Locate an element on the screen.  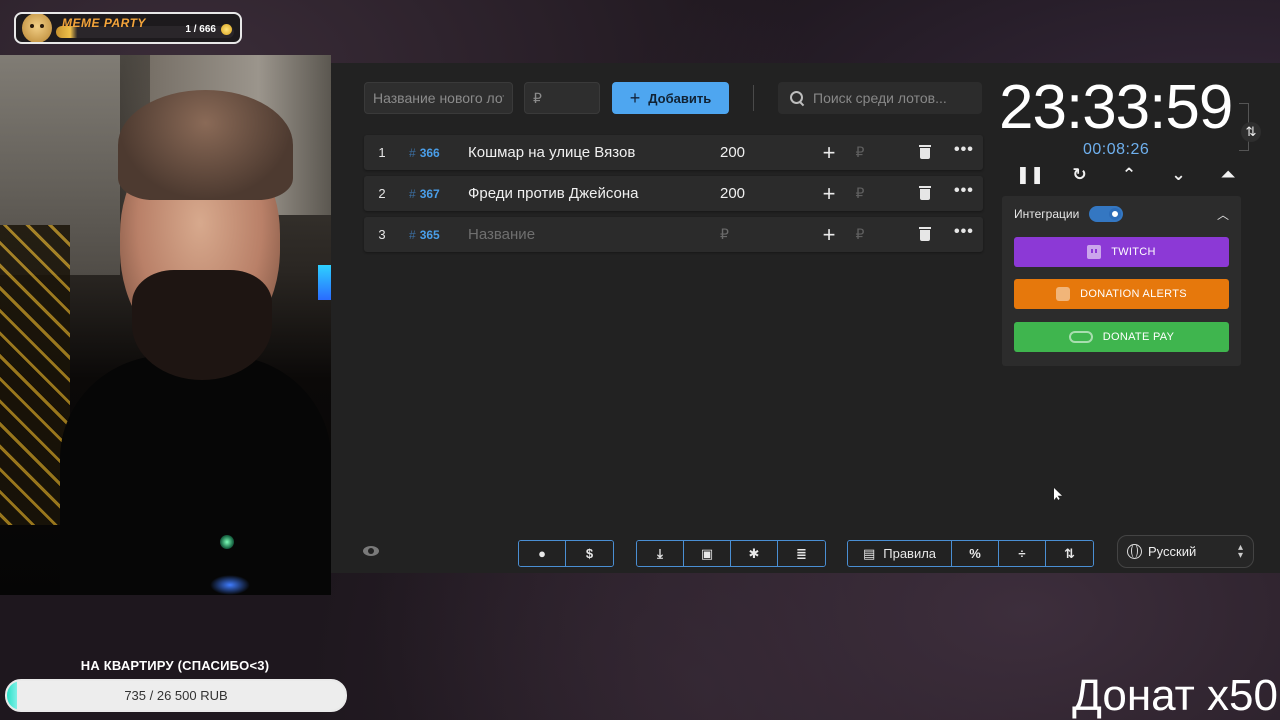
double-chevron-up-icon: ⏶ is located at coordinates (1228, 175).